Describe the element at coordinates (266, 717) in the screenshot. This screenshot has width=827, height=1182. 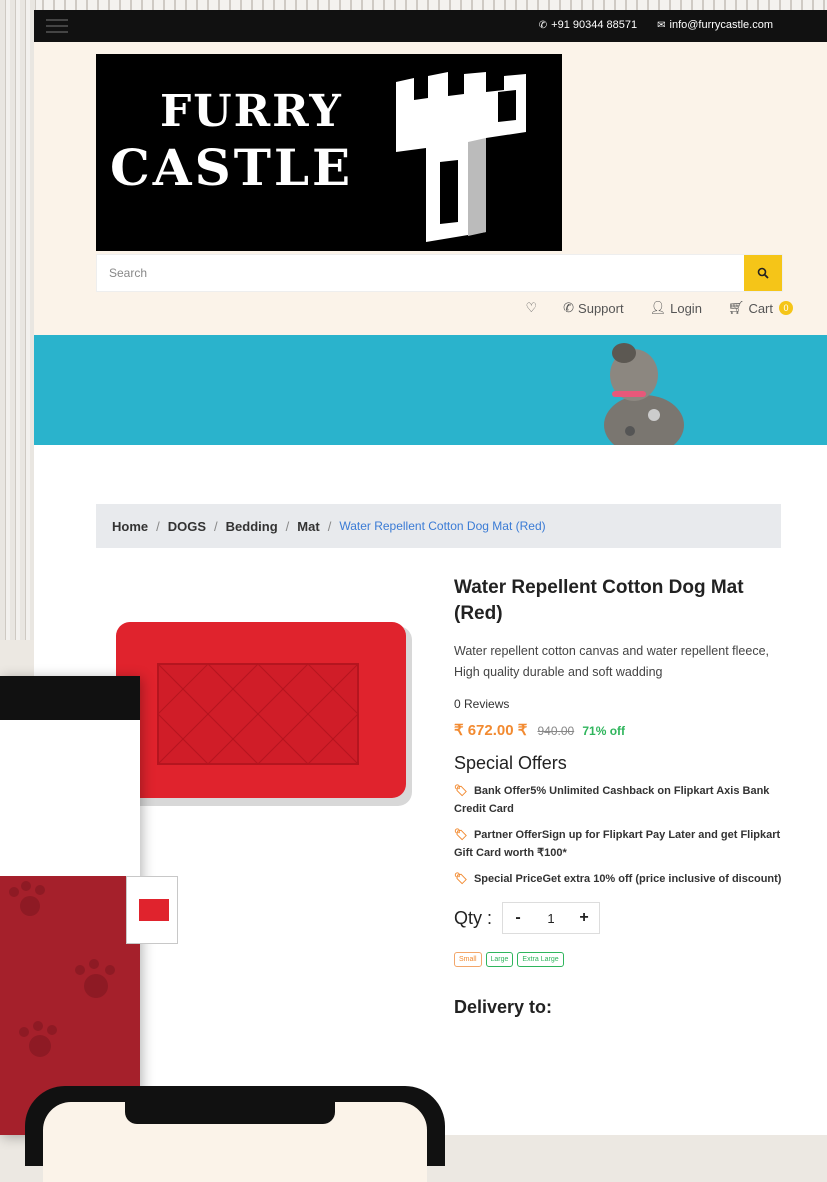
I see `product-image` at that location.